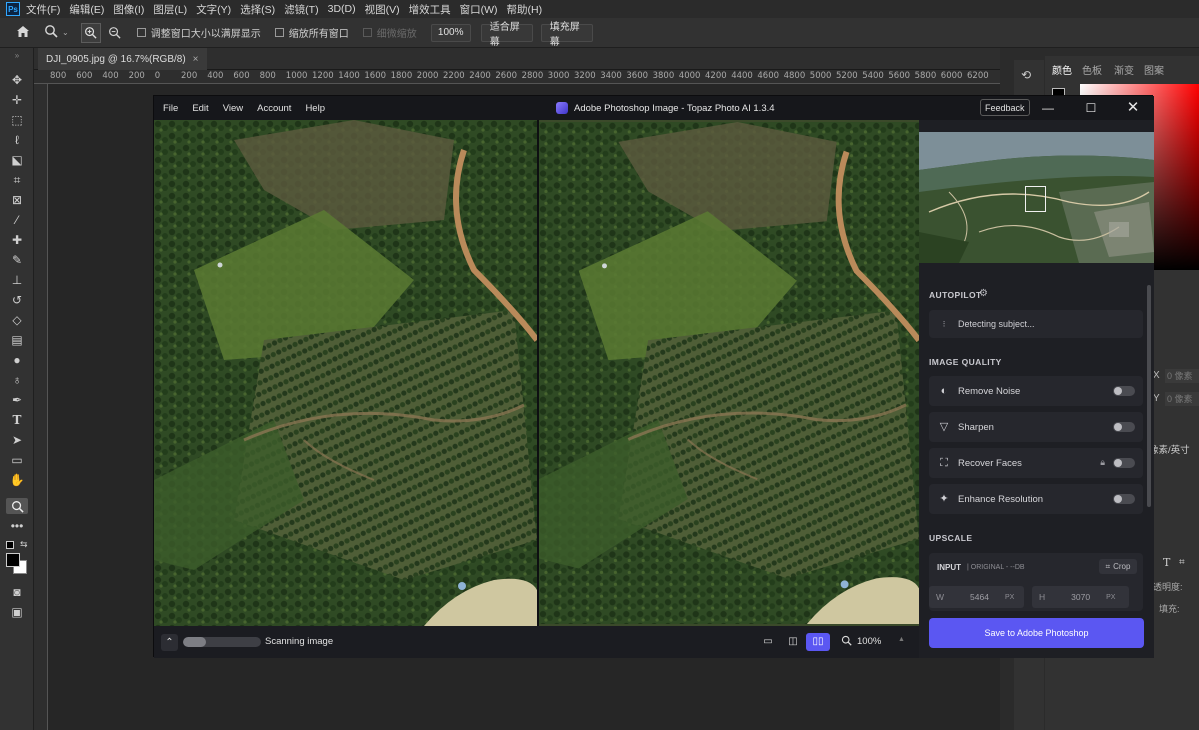 This screenshot has height=730, width=1199. Describe the element at coordinates (169, 642) in the screenshot. I see `chevron-up-icon: ⌃` at that location.